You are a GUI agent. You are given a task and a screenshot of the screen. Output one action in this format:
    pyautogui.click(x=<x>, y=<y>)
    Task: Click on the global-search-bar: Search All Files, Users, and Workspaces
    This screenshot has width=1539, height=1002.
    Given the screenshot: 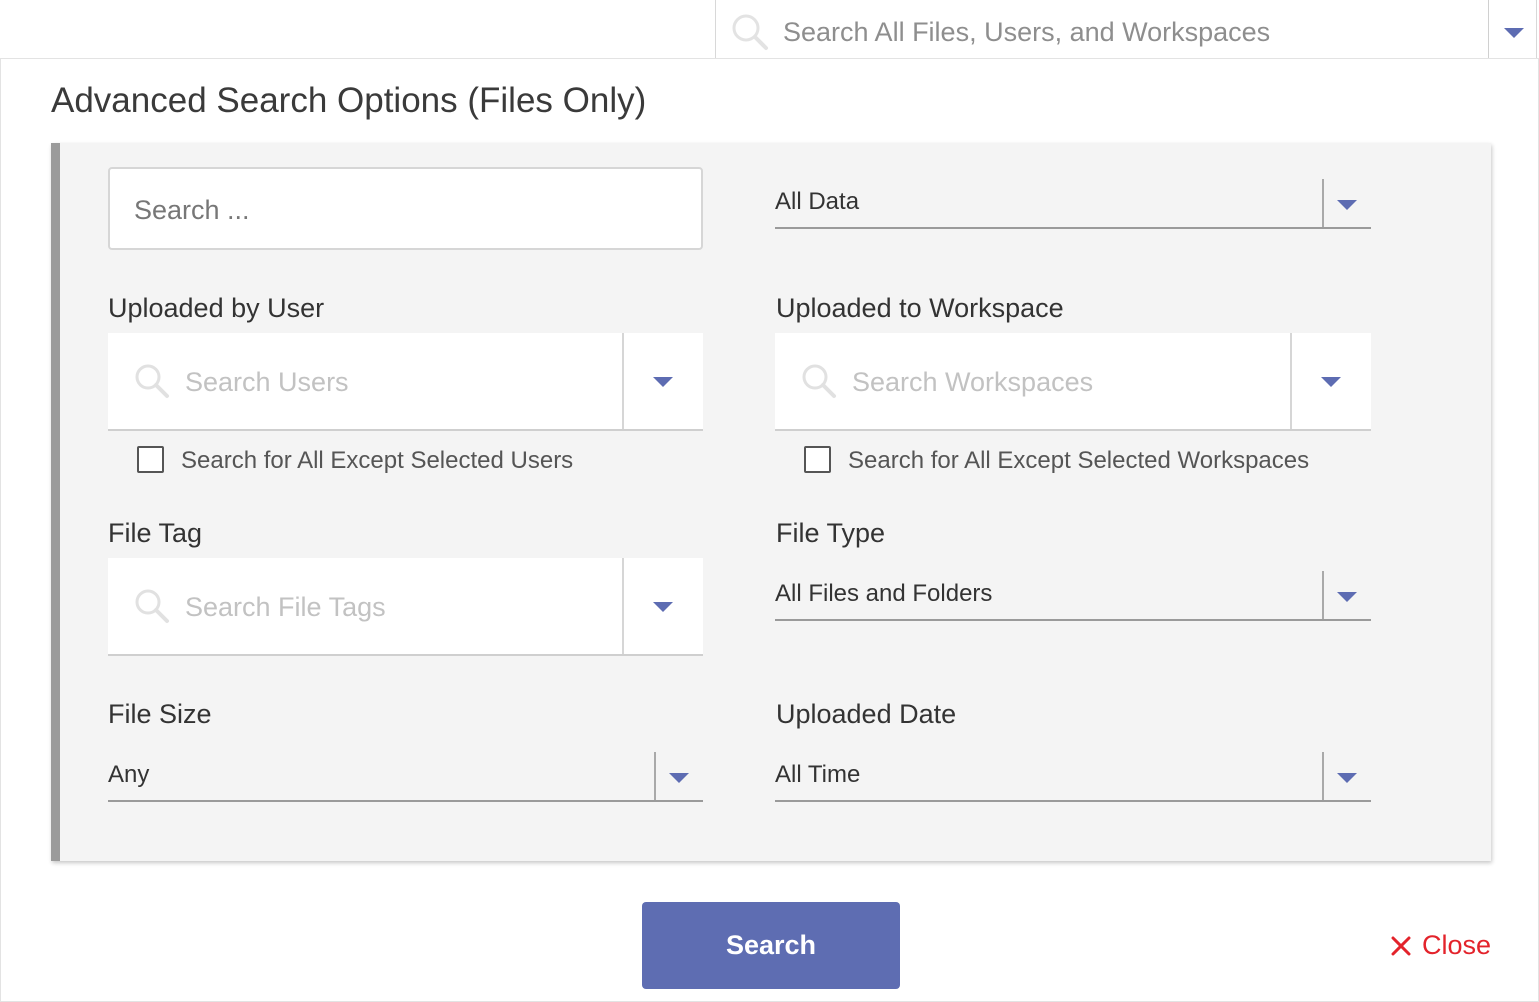 What is the action you would take?
    pyautogui.click(x=1126, y=30)
    